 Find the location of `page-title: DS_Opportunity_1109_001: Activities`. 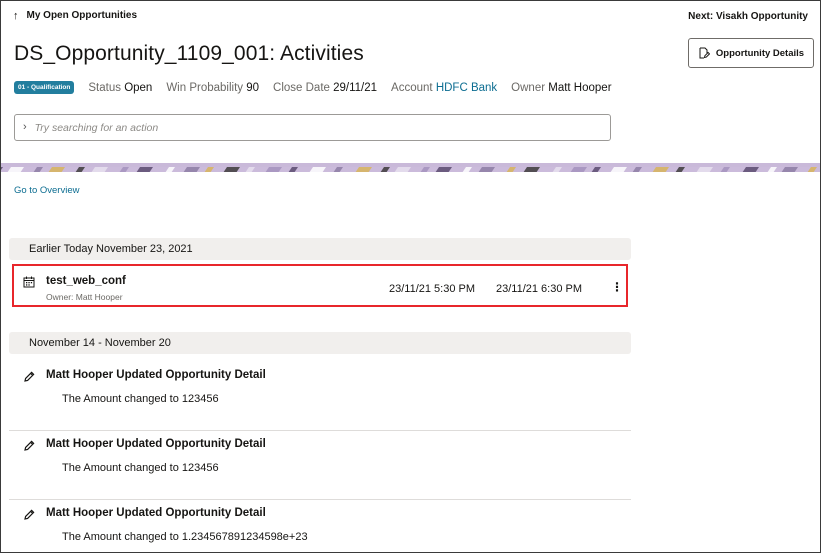

page-title: DS_Opportunity_1109_001: Activities is located at coordinates (189, 53).